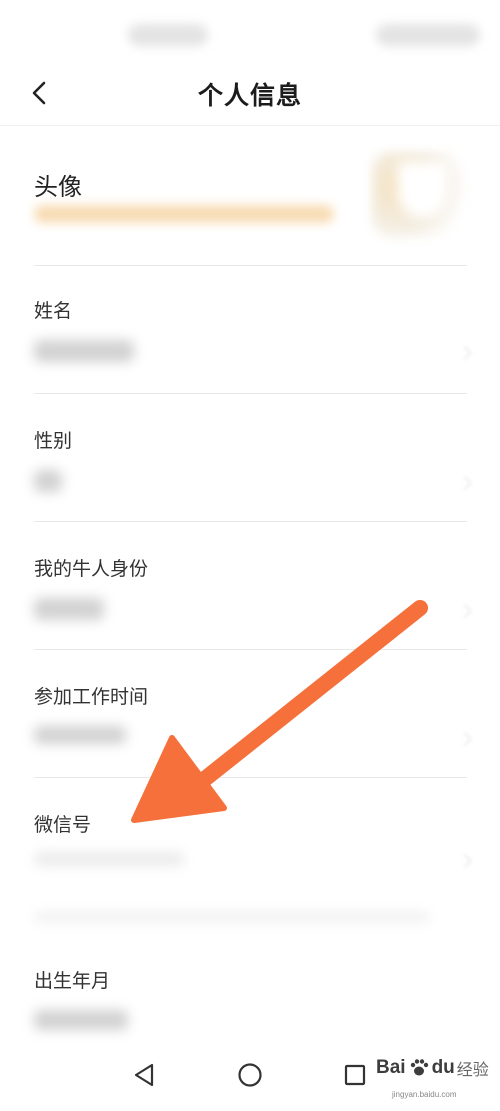 This screenshot has height=1111, width=500. What do you see at coordinates (424, 1094) in the screenshot?
I see `watermark-url: jingyan.baidu.com` at bounding box center [424, 1094].